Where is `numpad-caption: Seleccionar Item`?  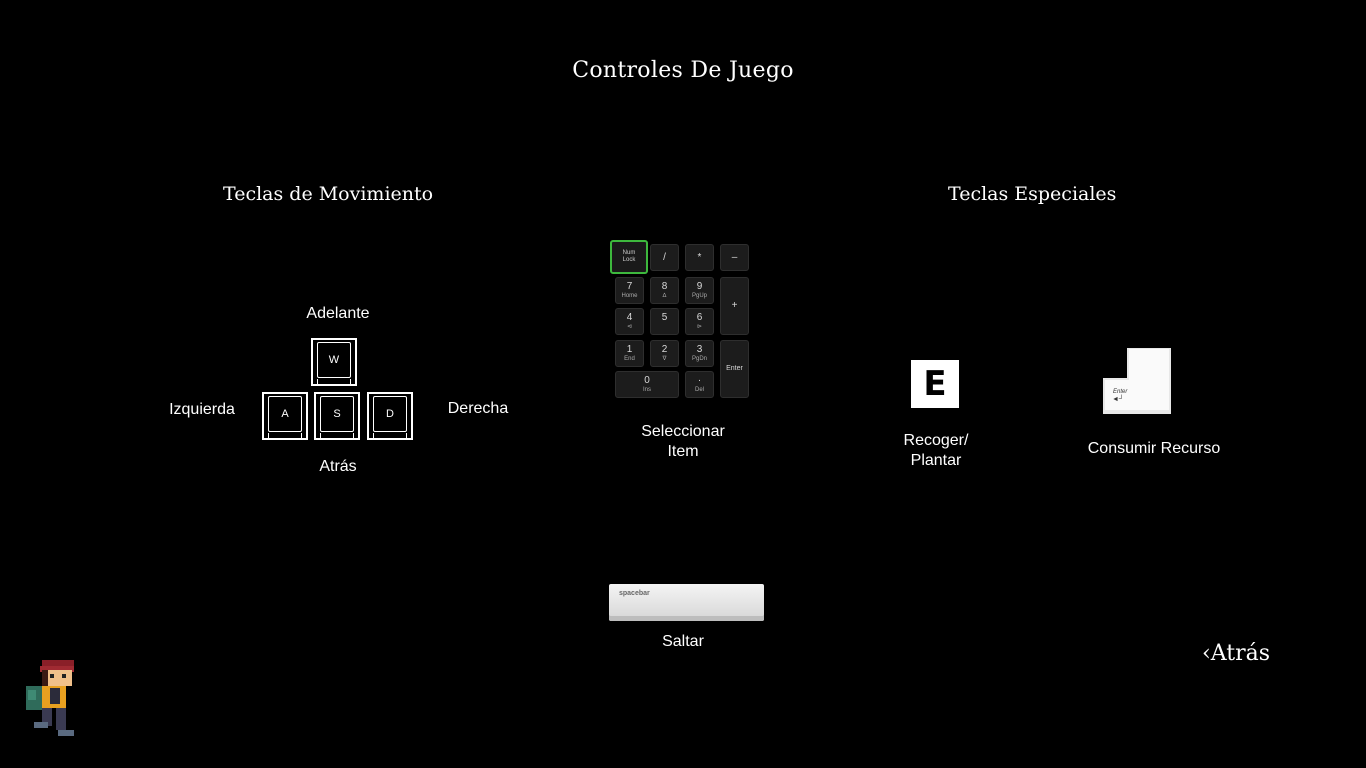 numpad-caption: Seleccionar Item is located at coordinates (683, 441).